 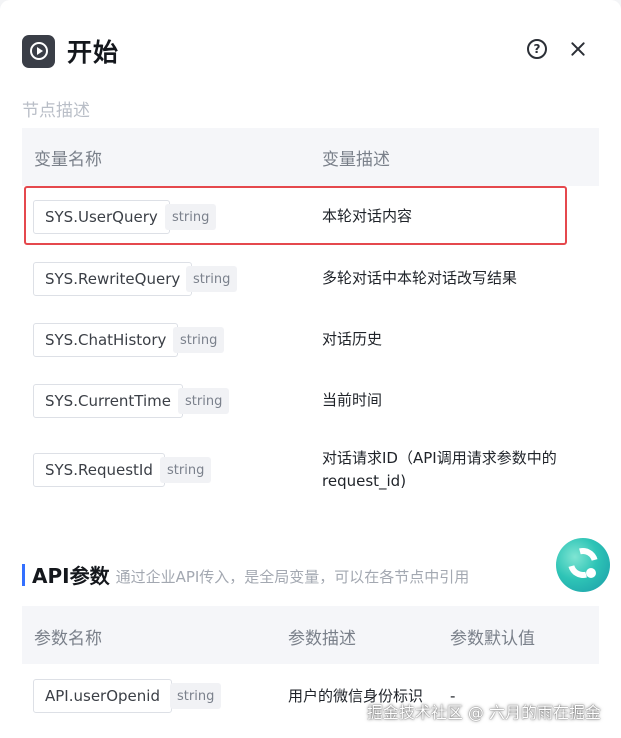 What do you see at coordinates (106, 340) in the screenshot?
I see `variable-chip: SYS.ChatHistory` at bounding box center [106, 340].